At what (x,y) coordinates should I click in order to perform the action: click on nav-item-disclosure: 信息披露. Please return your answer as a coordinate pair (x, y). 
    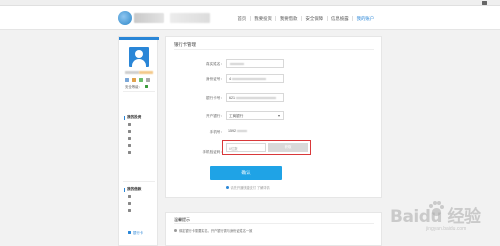
    Looking at the image, I should click on (339, 18).